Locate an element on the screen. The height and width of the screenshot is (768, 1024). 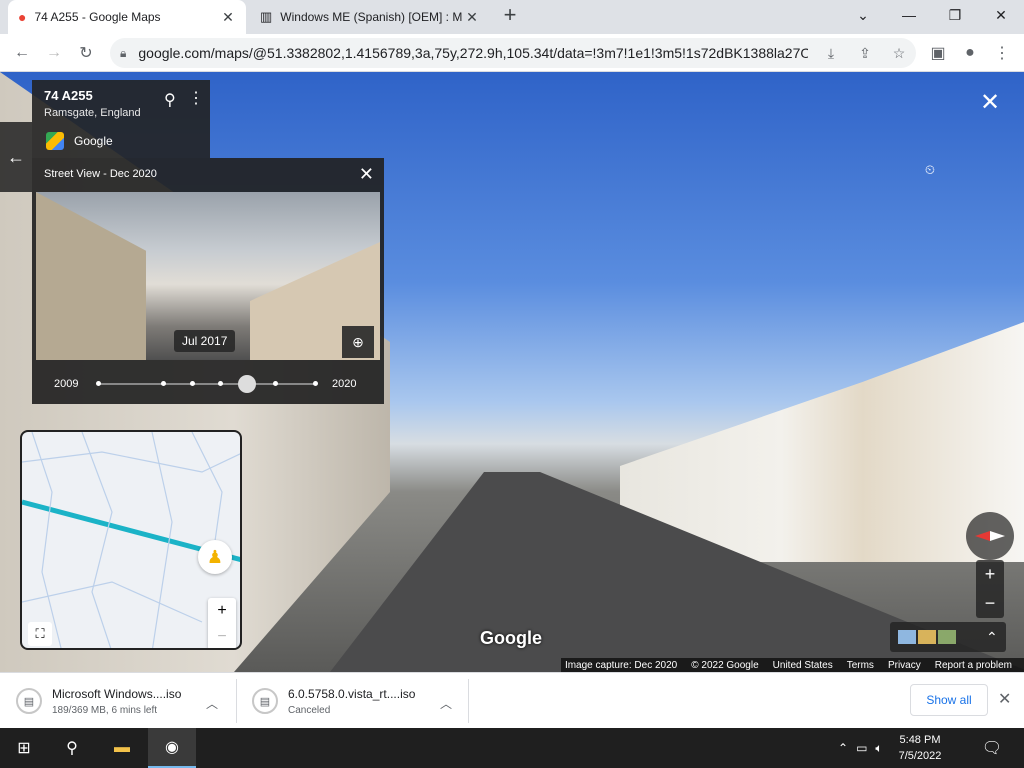
exit-street-view-back-icon: ← is located at coordinates (16, 157).